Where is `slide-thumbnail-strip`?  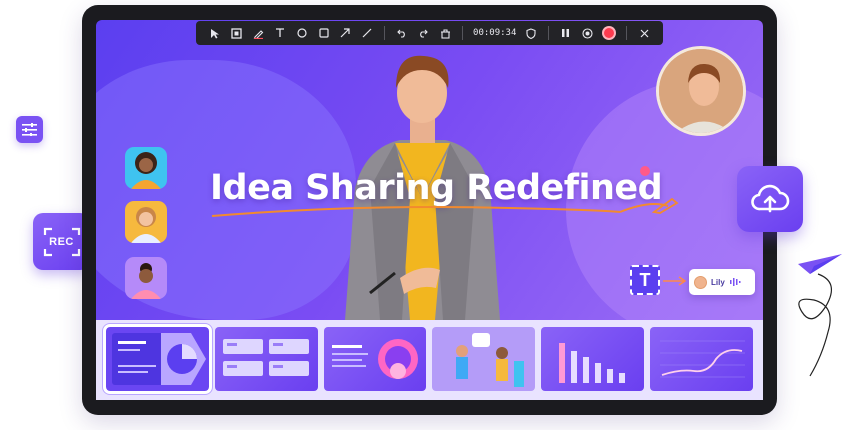 slide-thumbnail-strip is located at coordinates (429, 360).